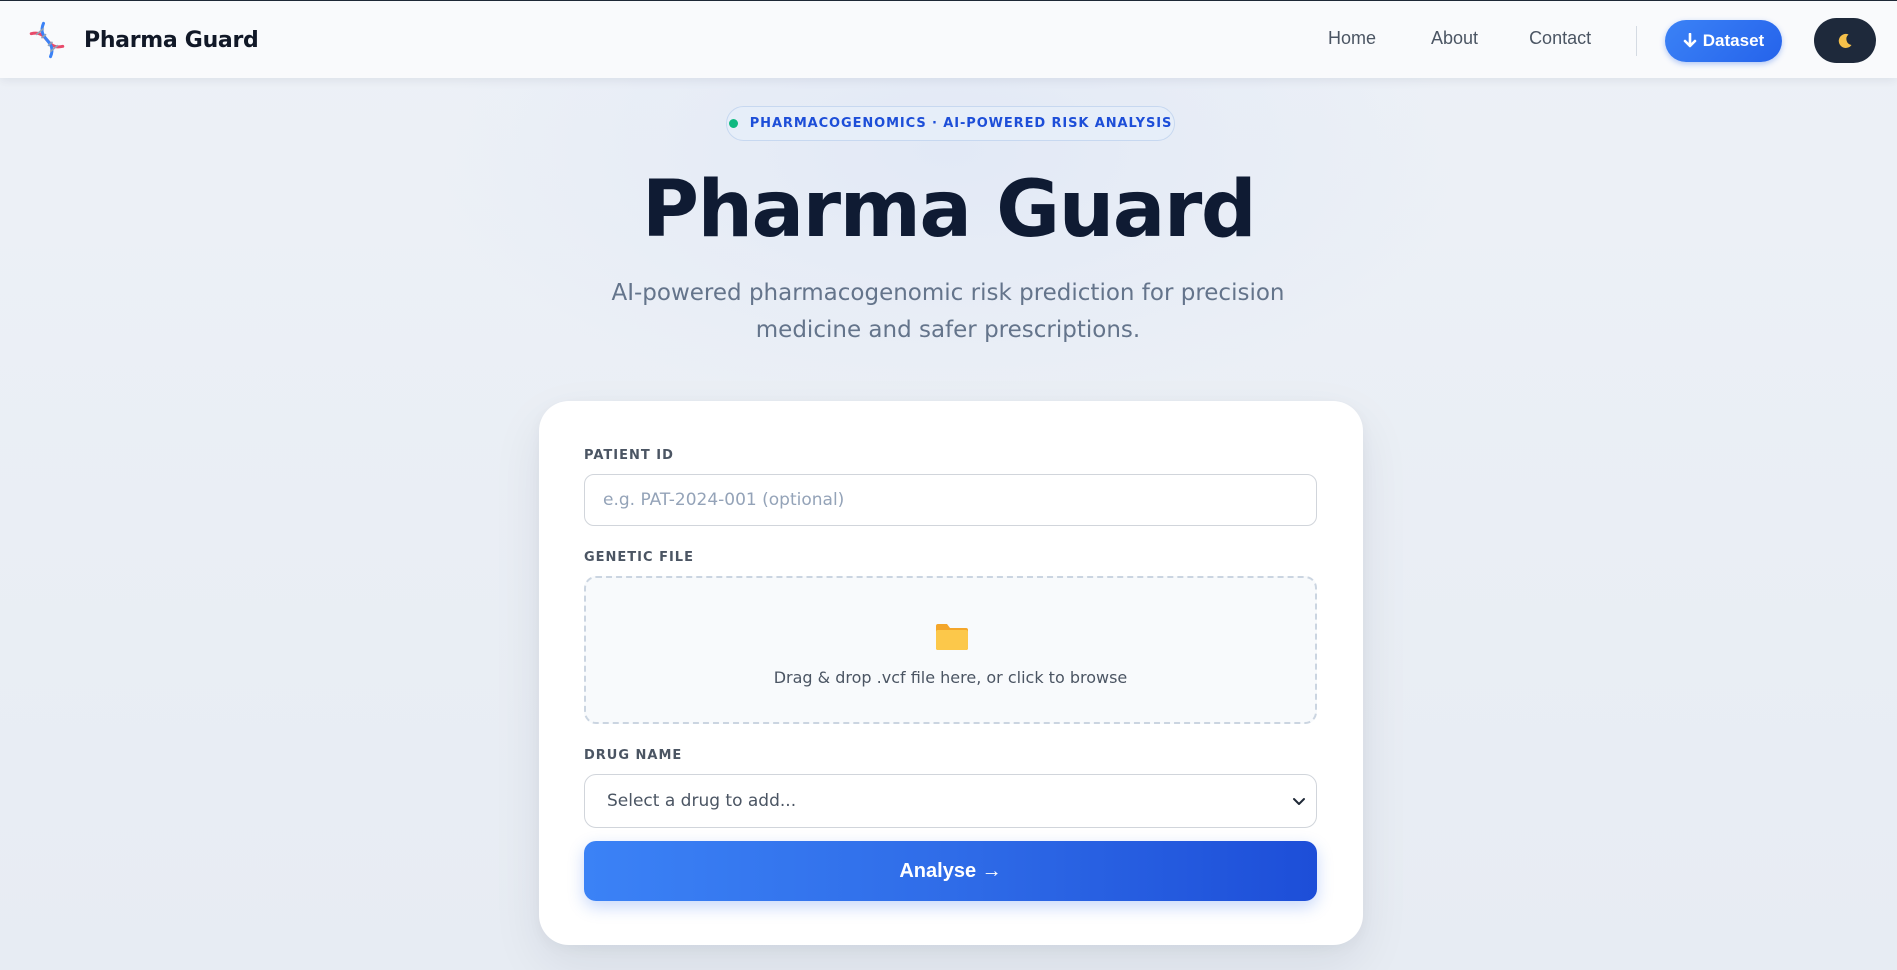  What do you see at coordinates (629, 455) in the screenshot?
I see `patient-id-label: PATIENT ID` at bounding box center [629, 455].